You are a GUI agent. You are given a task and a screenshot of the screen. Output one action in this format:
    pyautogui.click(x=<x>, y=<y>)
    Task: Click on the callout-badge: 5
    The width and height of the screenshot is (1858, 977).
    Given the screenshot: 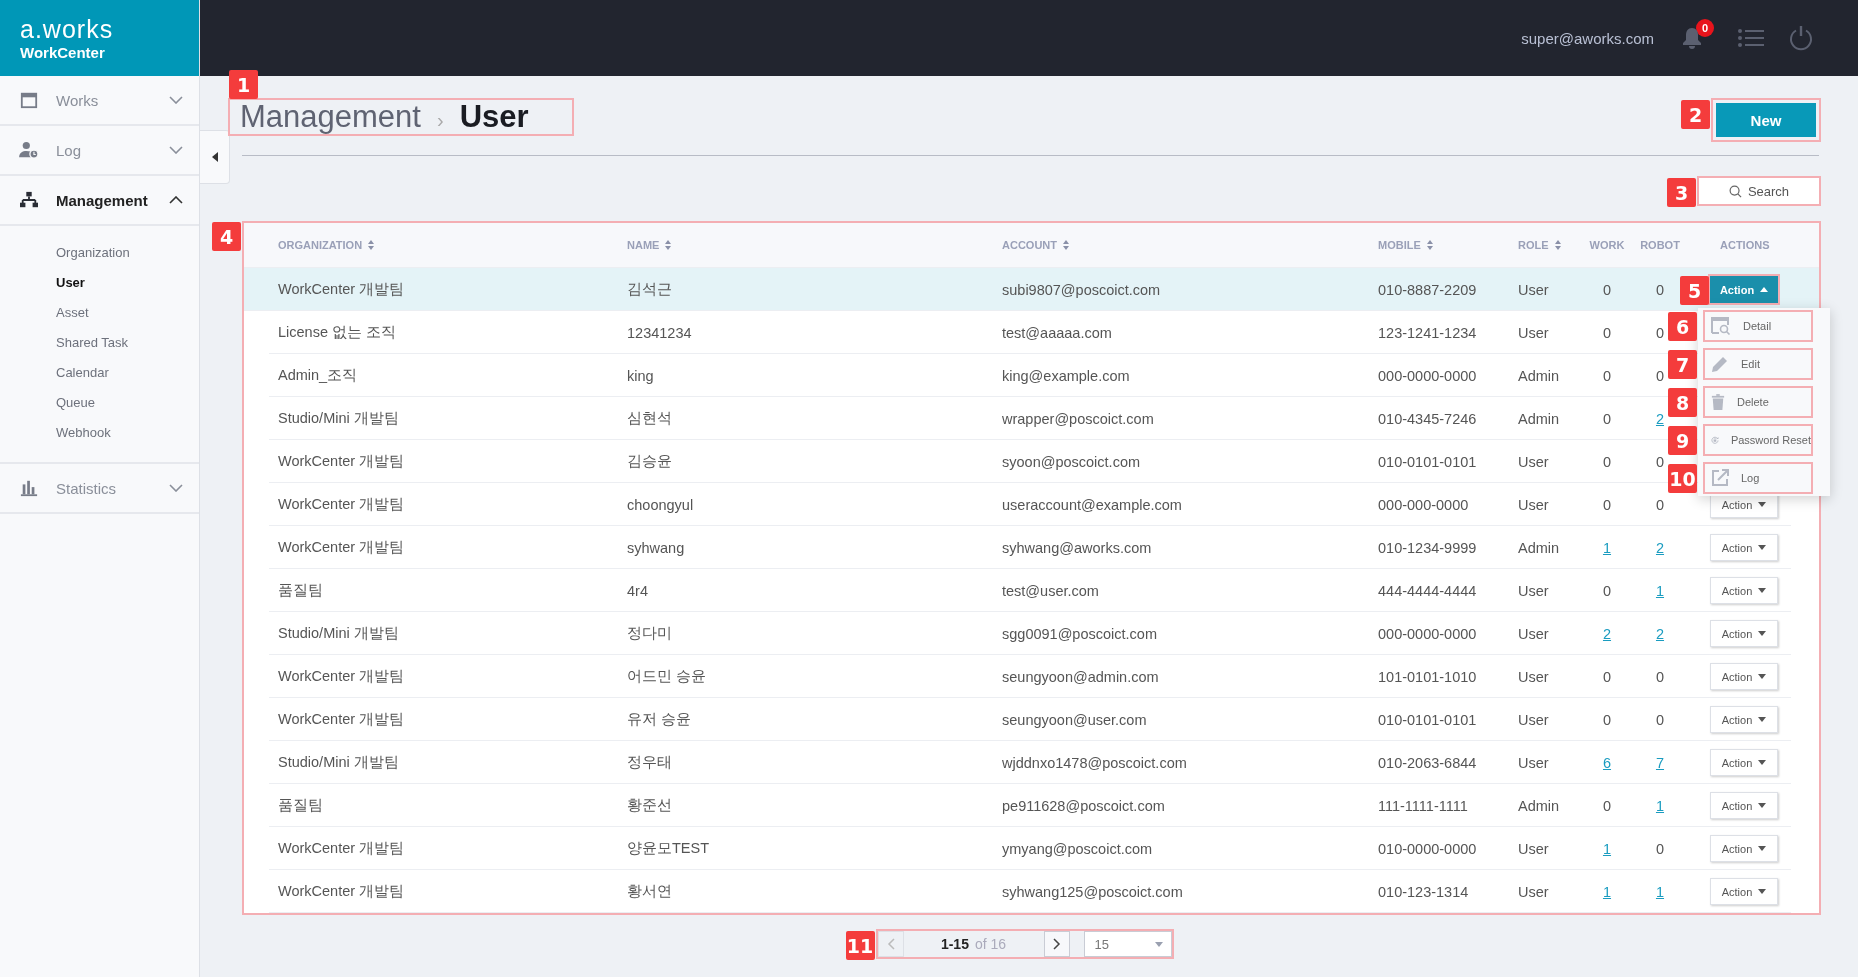 What is the action you would take?
    pyautogui.click(x=1694, y=290)
    